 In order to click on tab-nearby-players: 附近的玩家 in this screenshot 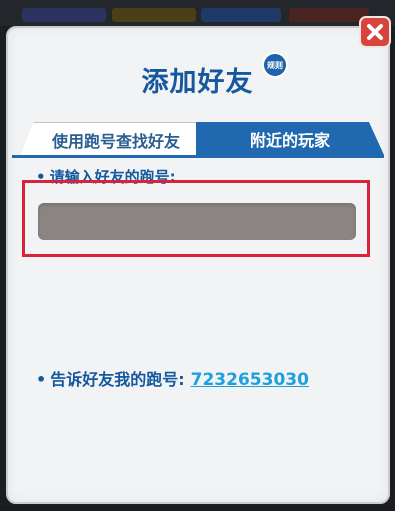, I will do `click(290, 138)`.